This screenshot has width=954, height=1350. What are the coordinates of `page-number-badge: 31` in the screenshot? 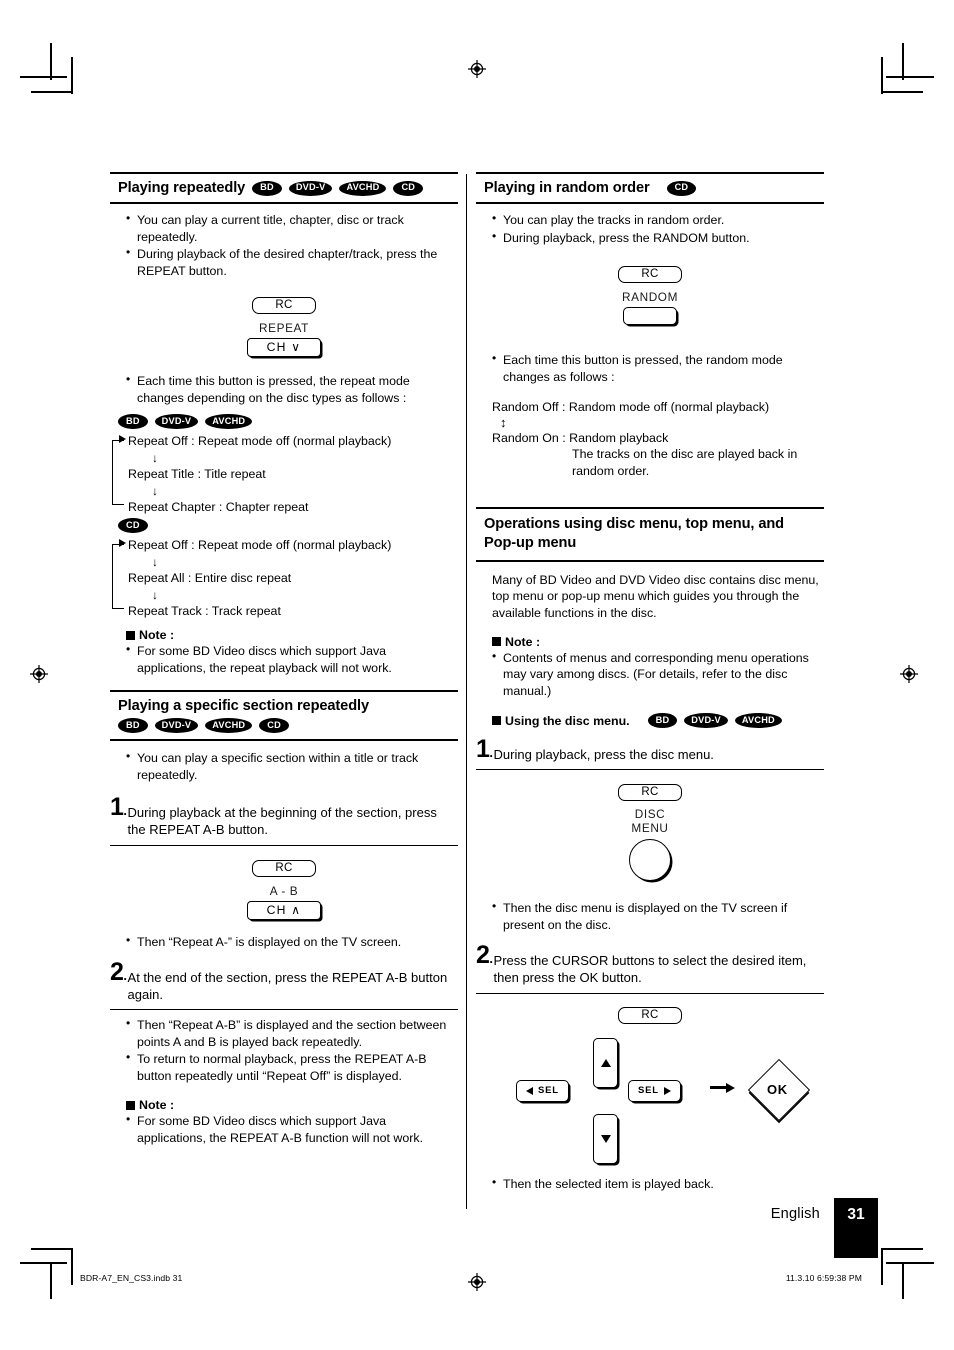 It's located at (856, 1228).